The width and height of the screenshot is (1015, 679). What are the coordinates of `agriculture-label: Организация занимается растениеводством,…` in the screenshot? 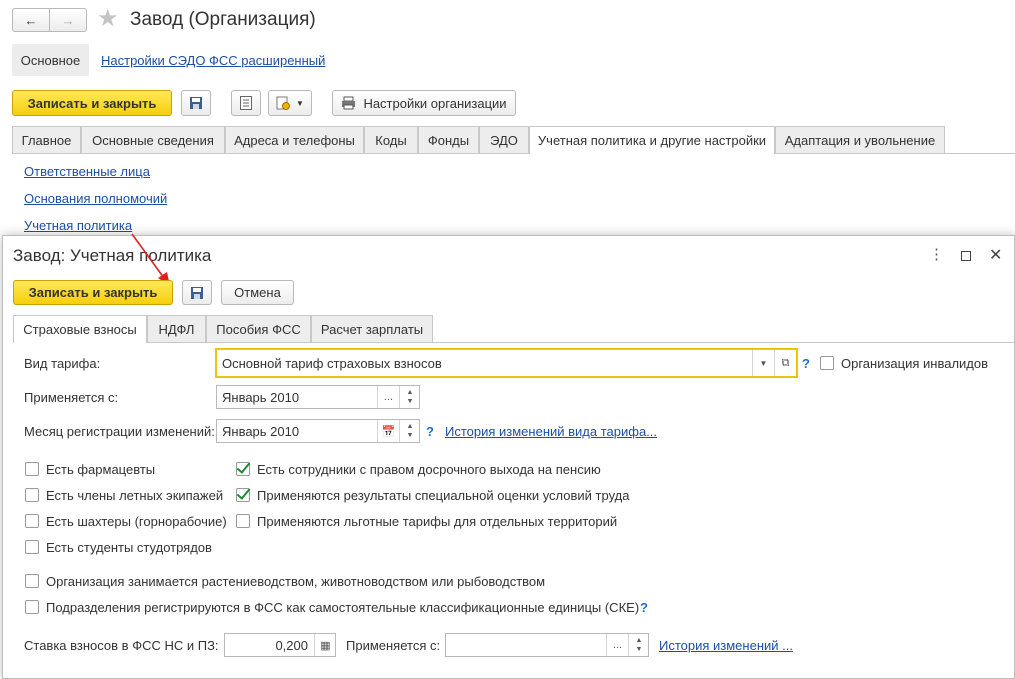 It's located at (296, 581).